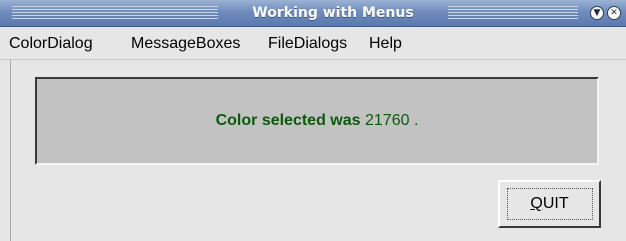 The height and width of the screenshot is (241, 626). What do you see at coordinates (288, 120) in the screenshot?
I see `message-label: Color selected was` at bounding box center [288, 120].